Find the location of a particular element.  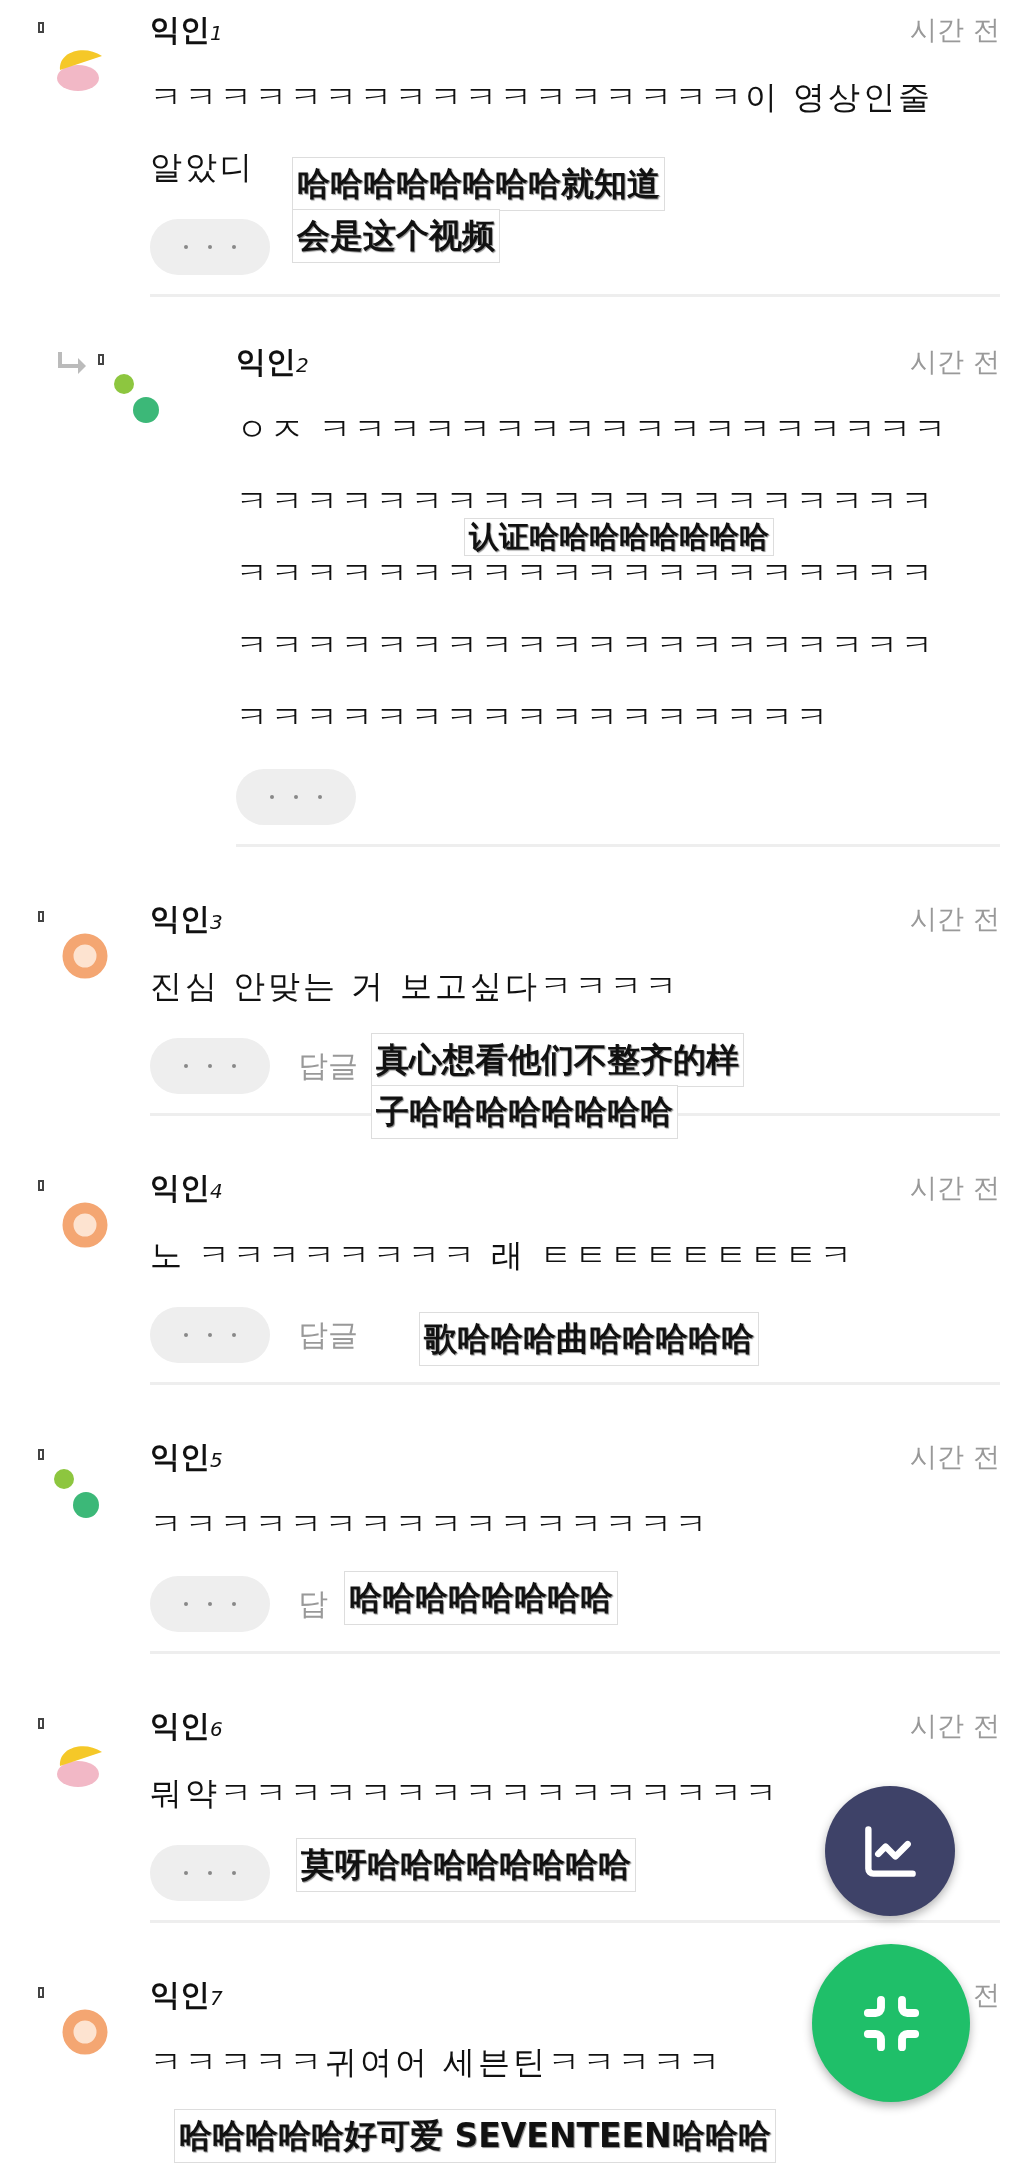

comment-text: 뭐약ㅋㅋㅋㅋㅋㅋㅋㅋㅋㅋㅋㅋㅋㅋㅋㅋ is located at coordinates (465, 1793).